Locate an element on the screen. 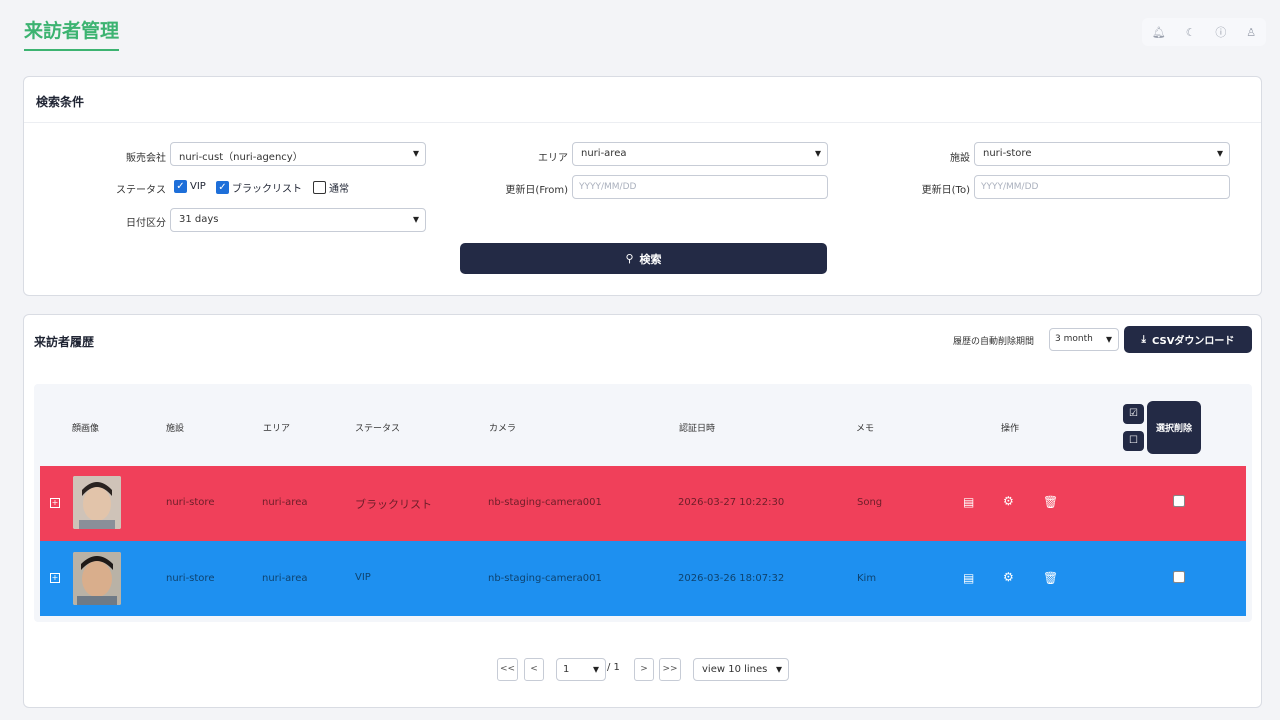 Image resolution: width=1280 pixels, height=720 pixels. column-header: カメラ is located at coordinates (503, 429).